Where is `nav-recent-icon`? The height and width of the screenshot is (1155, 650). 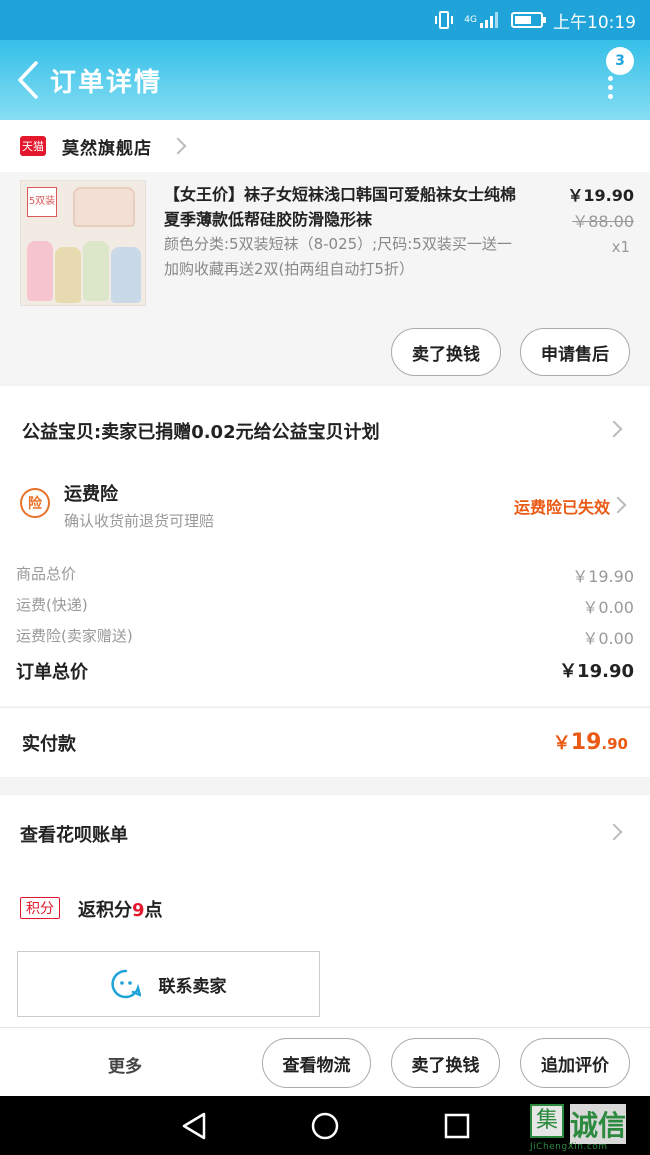
nav-recent-icon is located at coordinates (457, 1126).